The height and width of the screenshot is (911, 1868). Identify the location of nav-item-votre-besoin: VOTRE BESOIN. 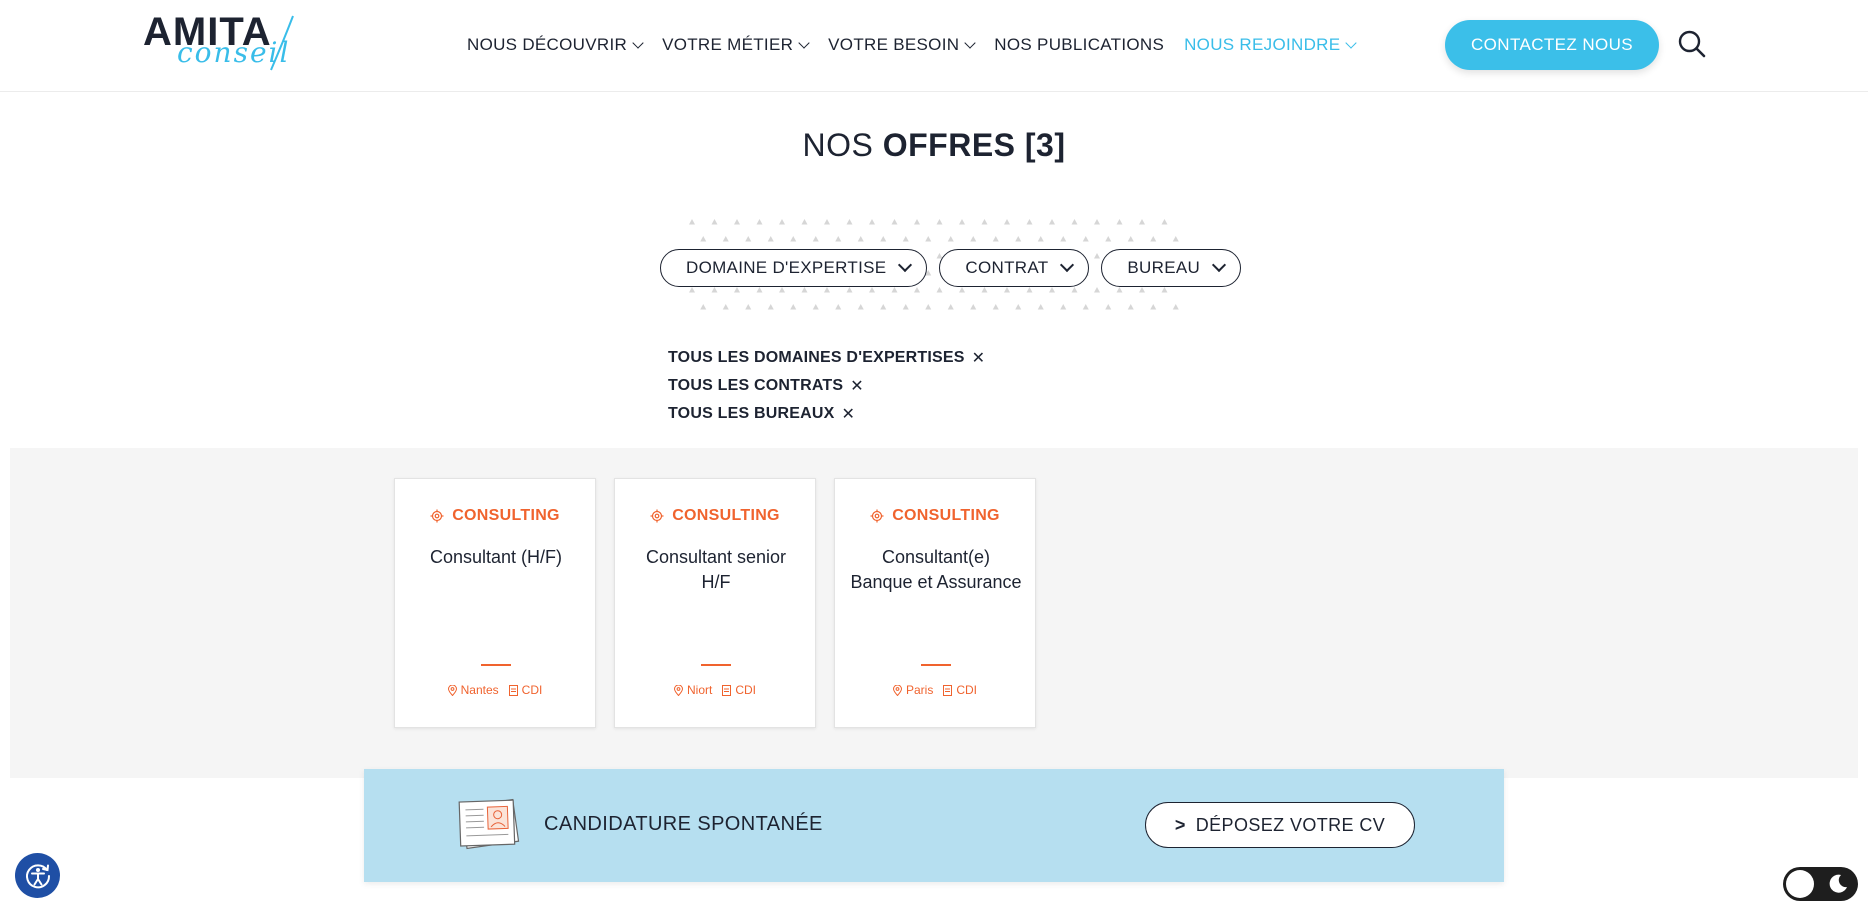
(902, 45).